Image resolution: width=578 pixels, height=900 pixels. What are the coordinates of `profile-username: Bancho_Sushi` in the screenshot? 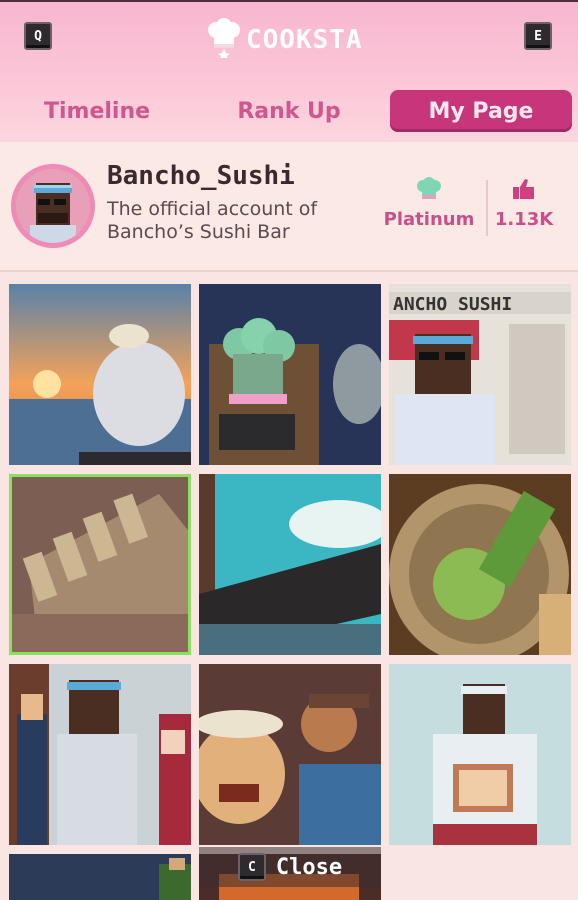 It's located at (201, 176).